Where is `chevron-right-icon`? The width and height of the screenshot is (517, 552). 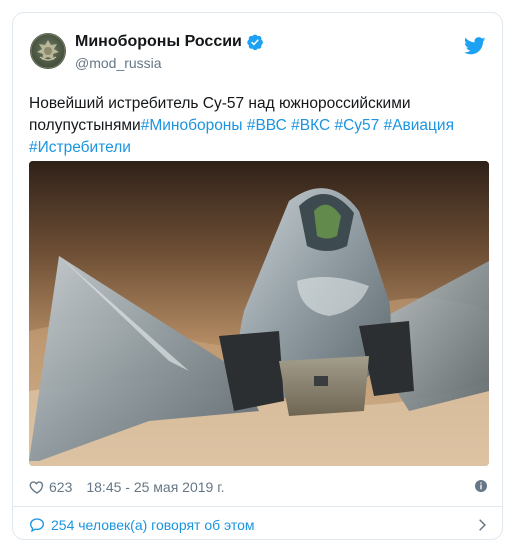
chevron-right-icon is located at coordinates (482, 525).